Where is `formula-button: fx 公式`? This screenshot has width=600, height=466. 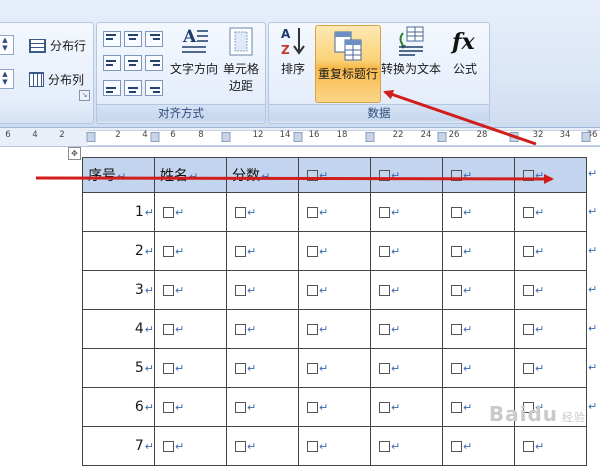 formula-button: fx 公式 is located at coordinates (465, 51).